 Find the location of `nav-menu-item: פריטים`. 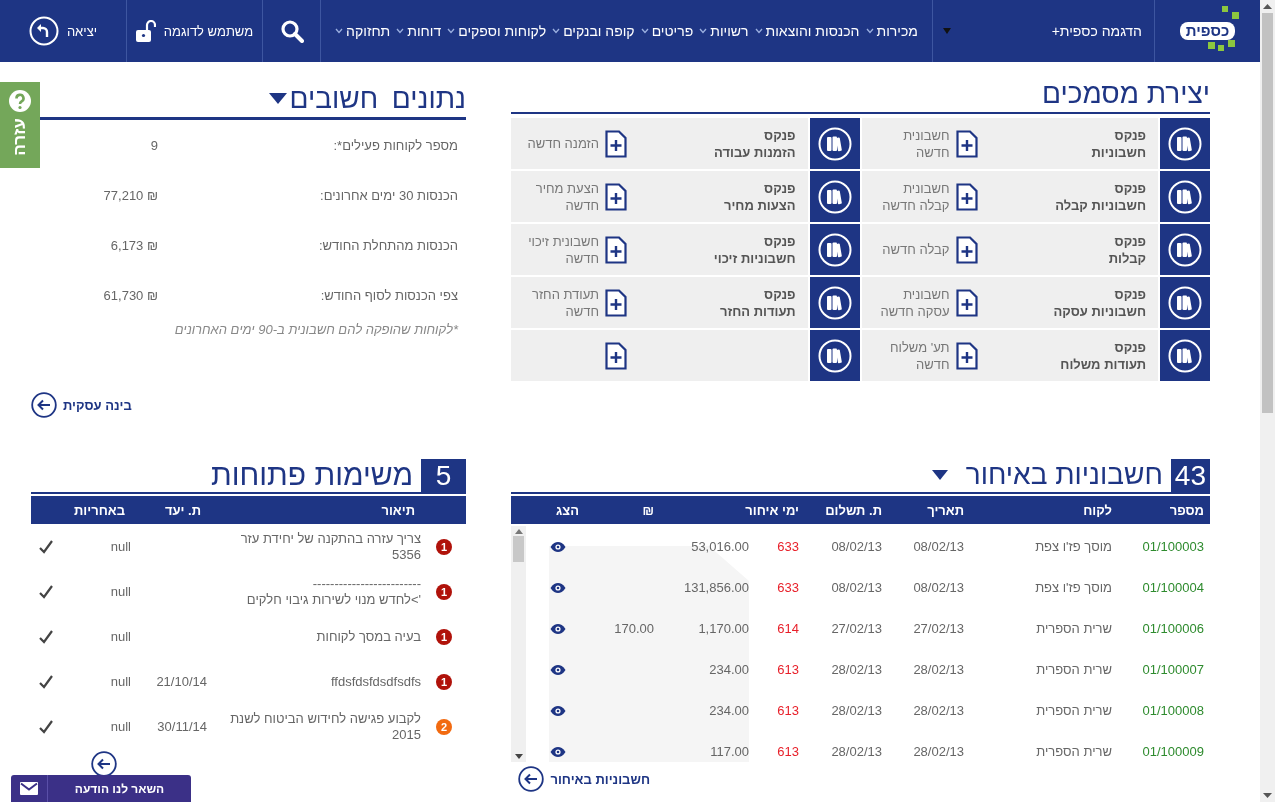

nav-menu-item: פריטים is located at coordinates (667, 31).